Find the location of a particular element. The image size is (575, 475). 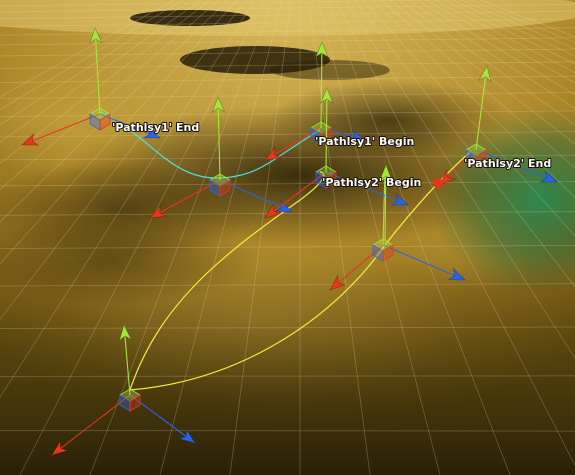

path-point-icon is located at coordinates (438, 183).